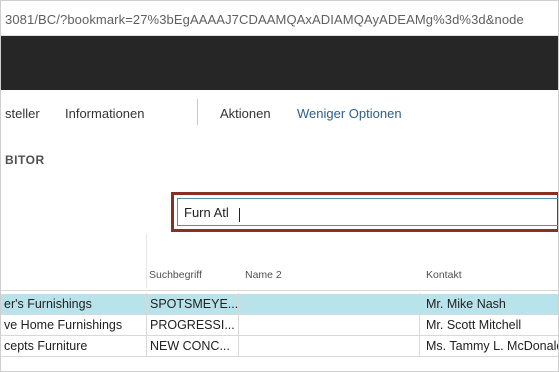  I want to click on action-information: Informationen, so click(105, 113).